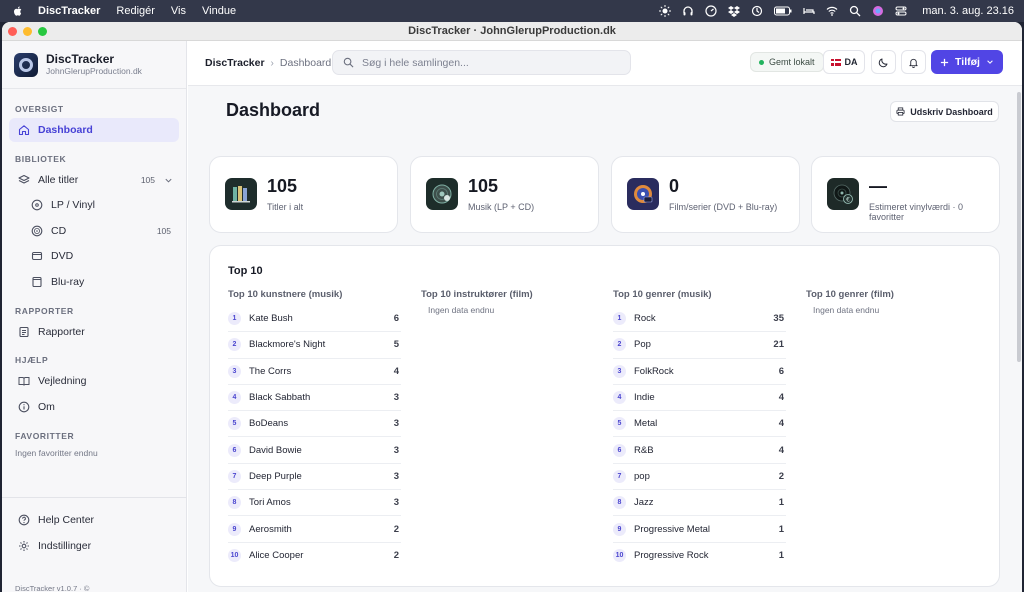  I want to click on list-item: 7 pop 2, so click(699, 477).